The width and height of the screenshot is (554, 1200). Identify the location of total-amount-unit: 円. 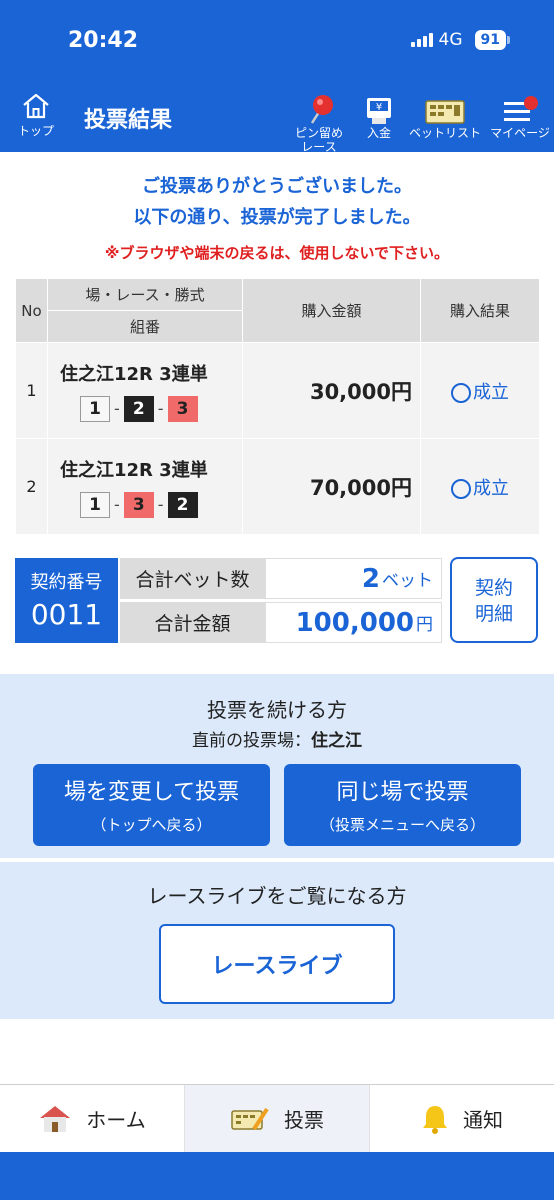
(424, 625).